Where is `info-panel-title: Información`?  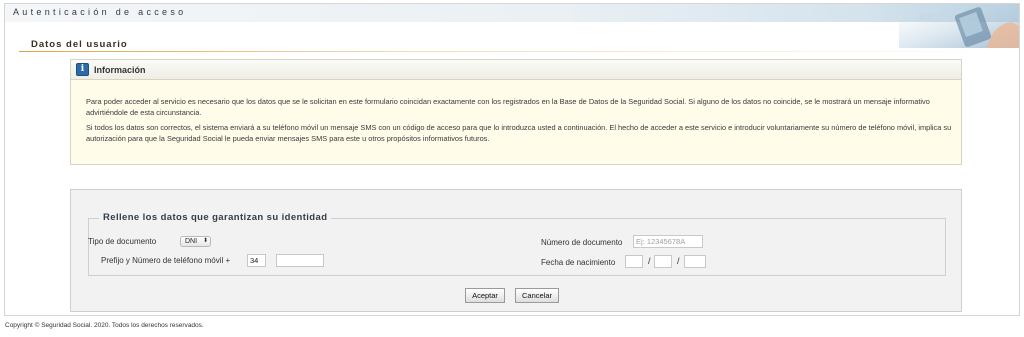 info-panel-title: Información is located at coordinates (120, 70).